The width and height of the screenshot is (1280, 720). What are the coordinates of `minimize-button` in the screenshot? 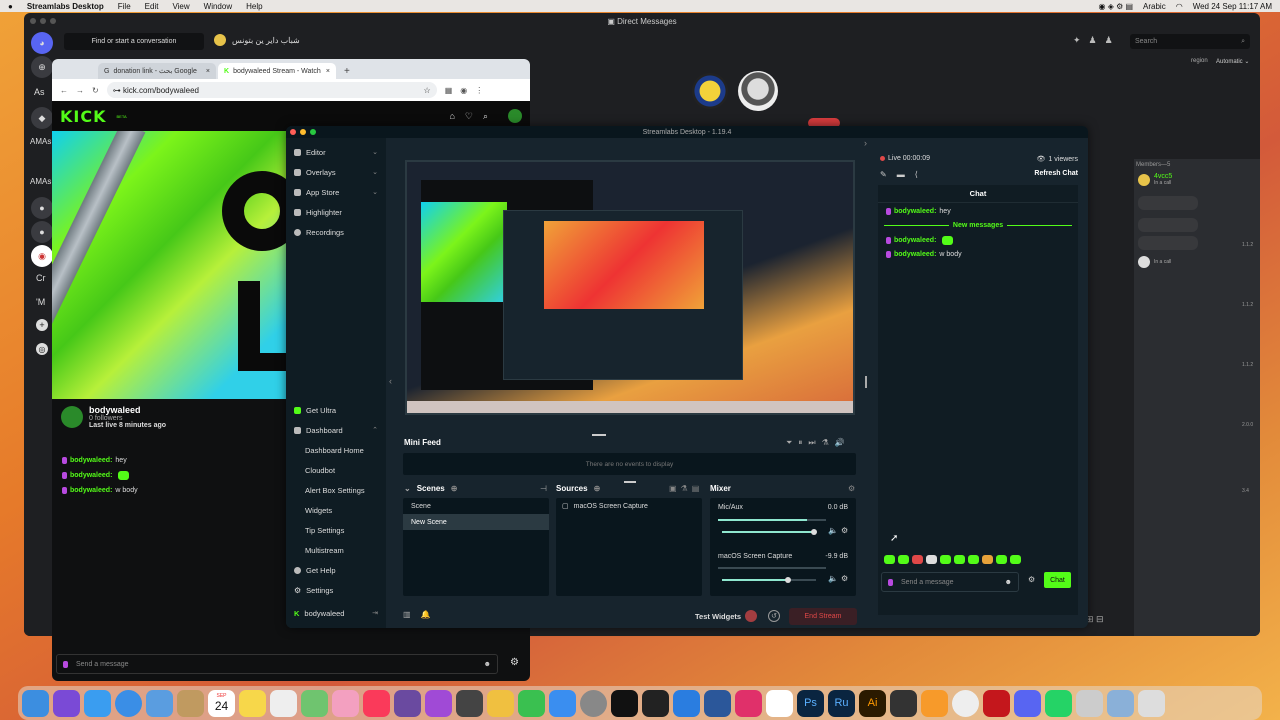 It's located at (303, 132).